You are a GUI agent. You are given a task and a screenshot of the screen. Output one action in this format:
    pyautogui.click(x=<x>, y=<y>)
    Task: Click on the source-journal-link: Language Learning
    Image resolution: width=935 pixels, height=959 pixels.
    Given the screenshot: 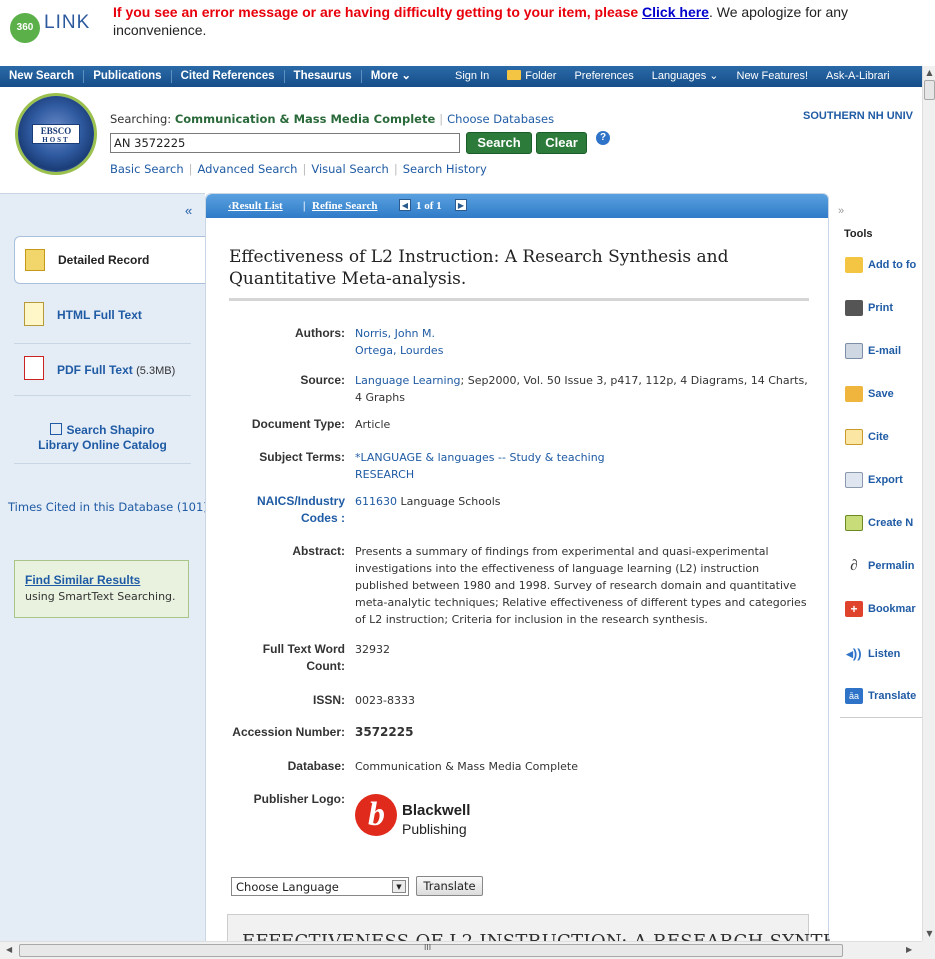 What is the action you would take?
    pyautogui.click(x=408, y=380)
    